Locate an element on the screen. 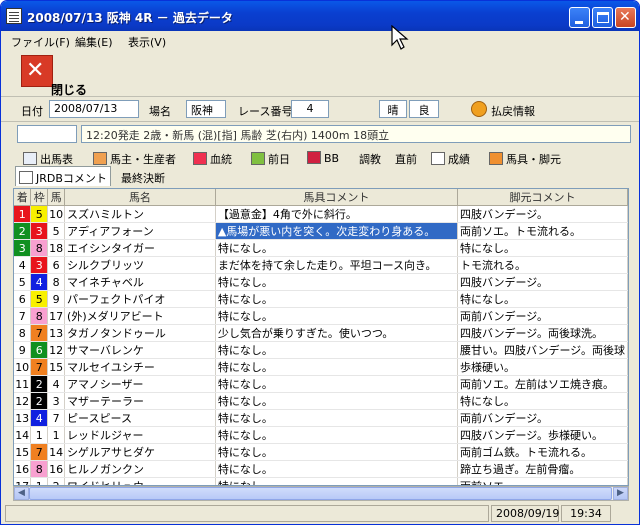  horse-icon is located at coordinates (100, 158).